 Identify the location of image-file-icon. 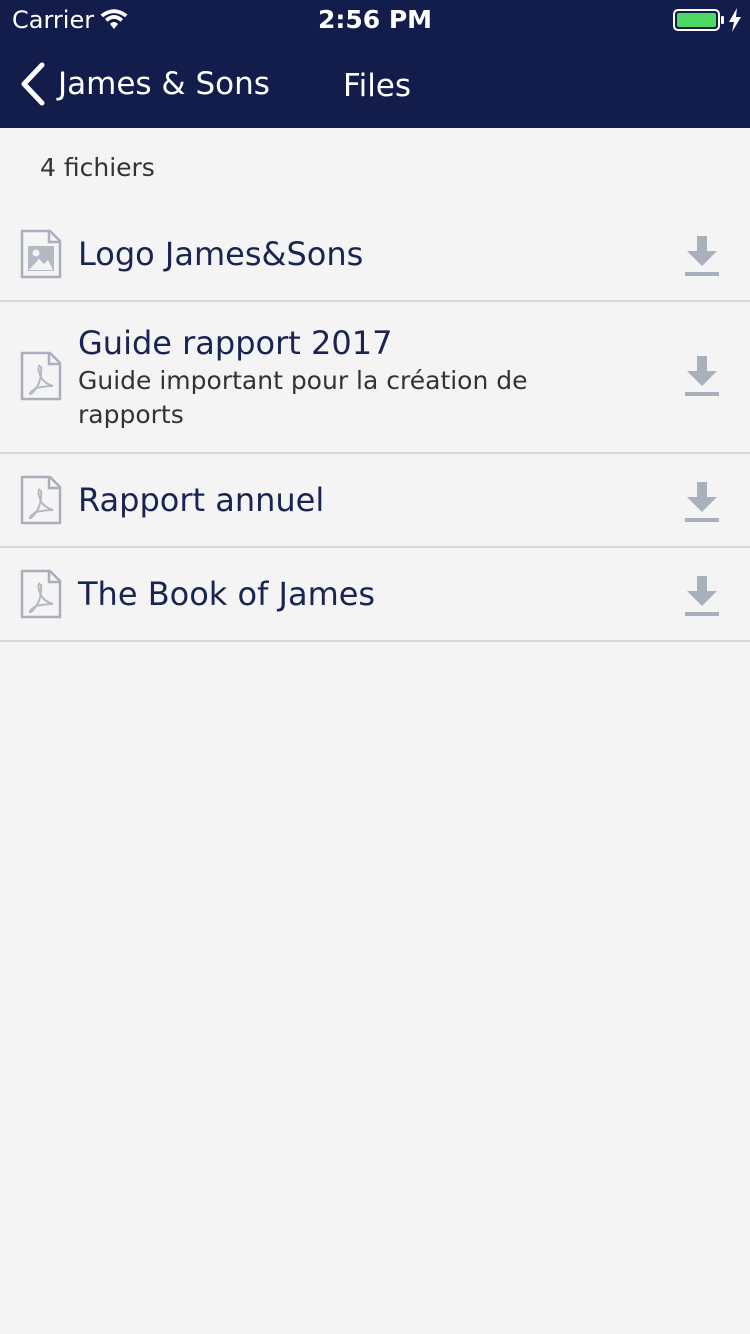
(41, 254).